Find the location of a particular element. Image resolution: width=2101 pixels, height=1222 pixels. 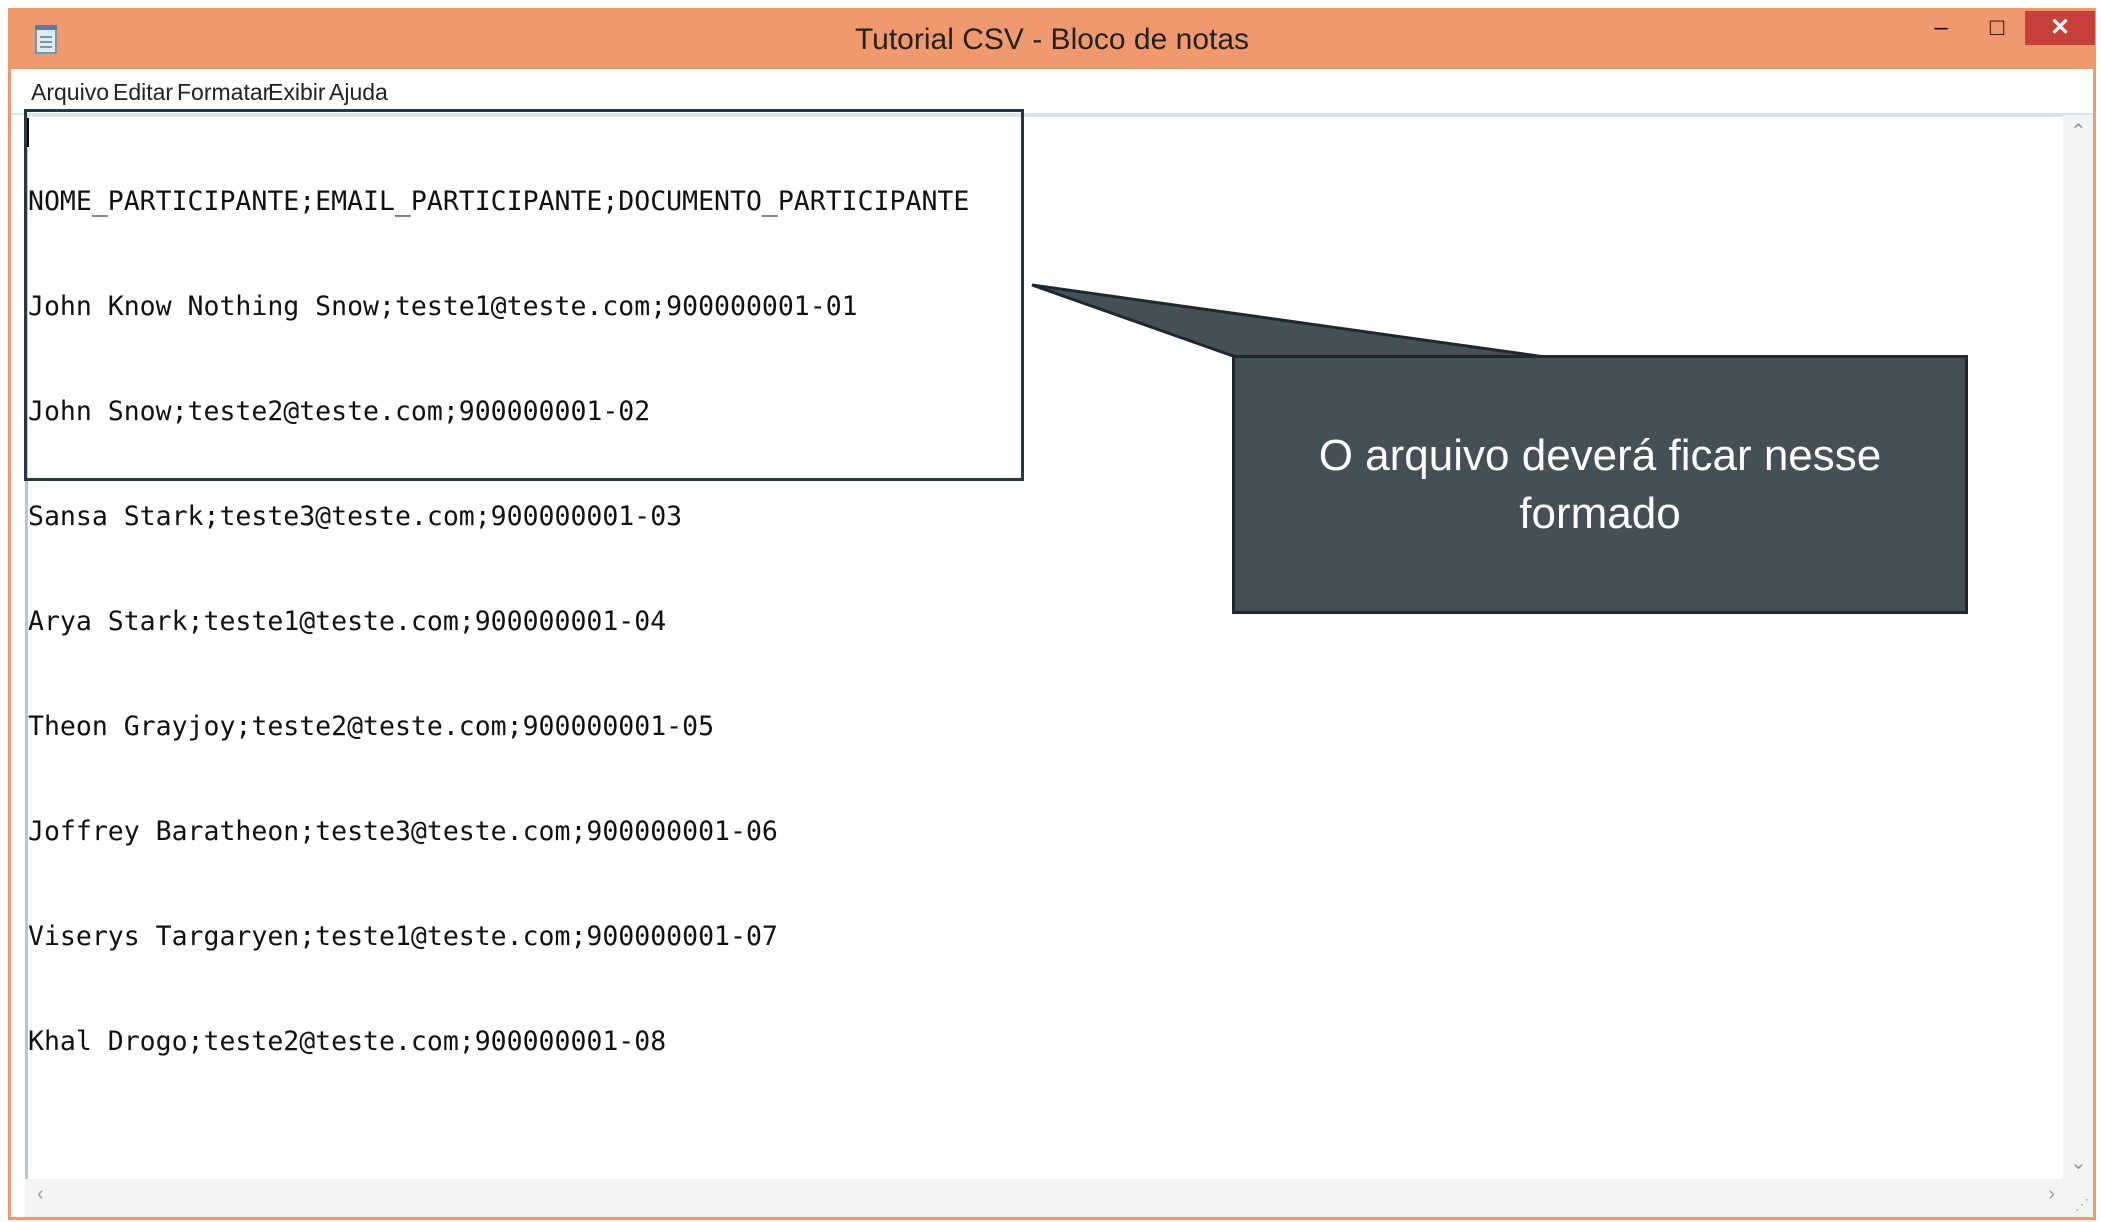

scroll-up-icon: ⌃ is located at coordinates (2078, 131).